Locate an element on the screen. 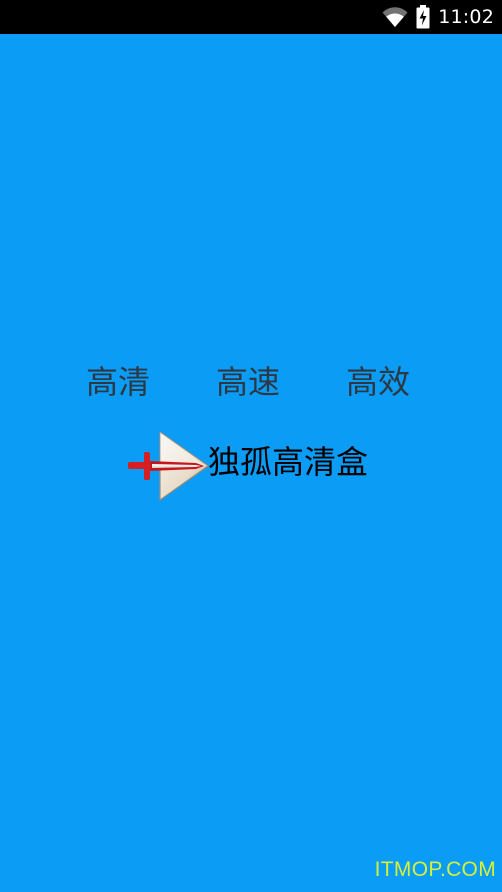 Image resolution: width=502 pixels, height=892 pixels. feature-taglines: 高清 高速 高效 is located at coordinates (251, 382).